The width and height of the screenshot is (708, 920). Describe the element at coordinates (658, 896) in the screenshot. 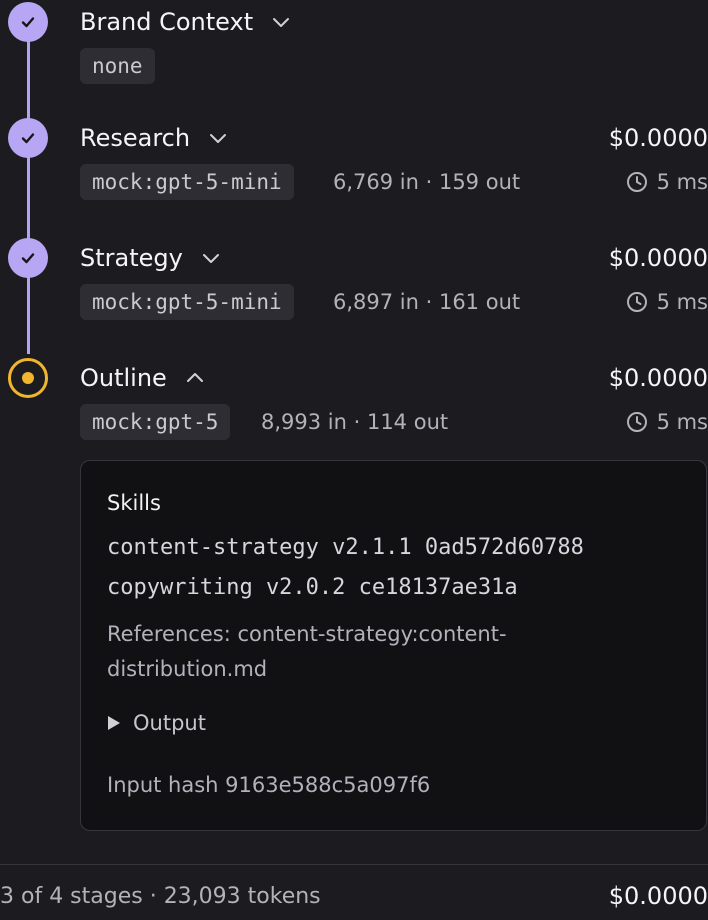

I see `pipeline-total-cost: $0.0000` at that location.